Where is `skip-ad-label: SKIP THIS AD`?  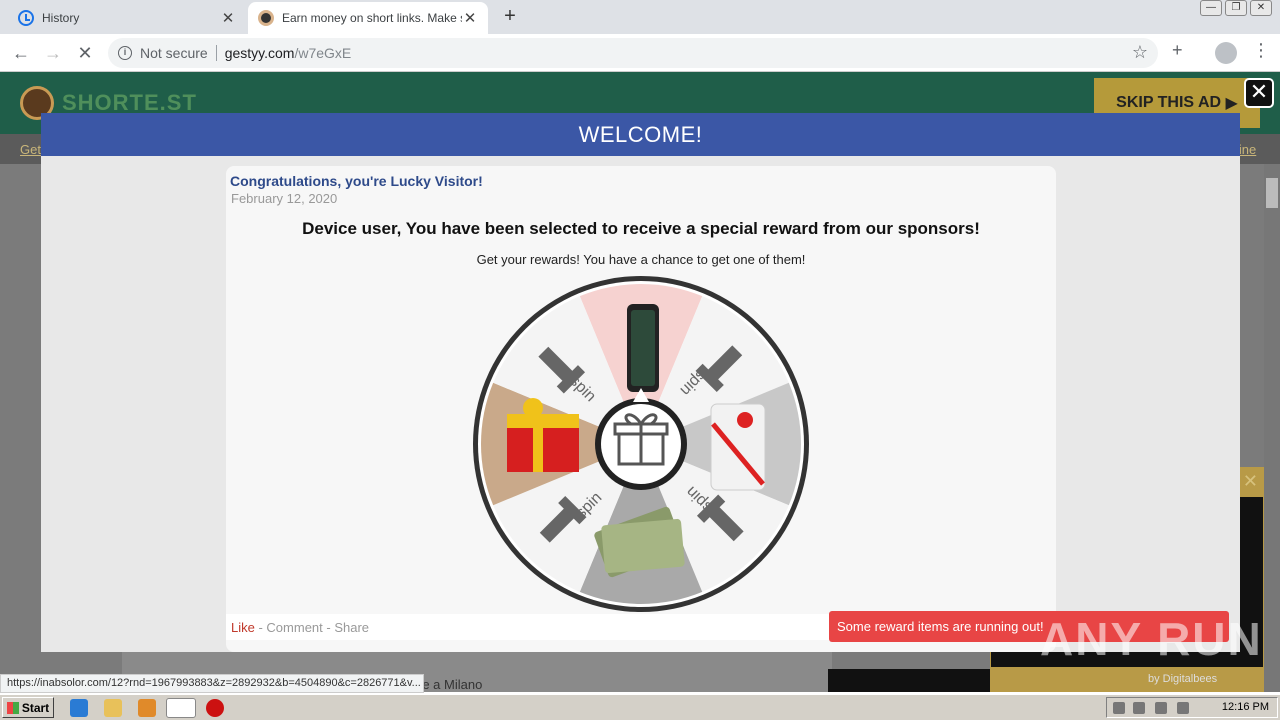
skip-ad-label: SKIP THIS AD is located at coordinates (1169, 102).